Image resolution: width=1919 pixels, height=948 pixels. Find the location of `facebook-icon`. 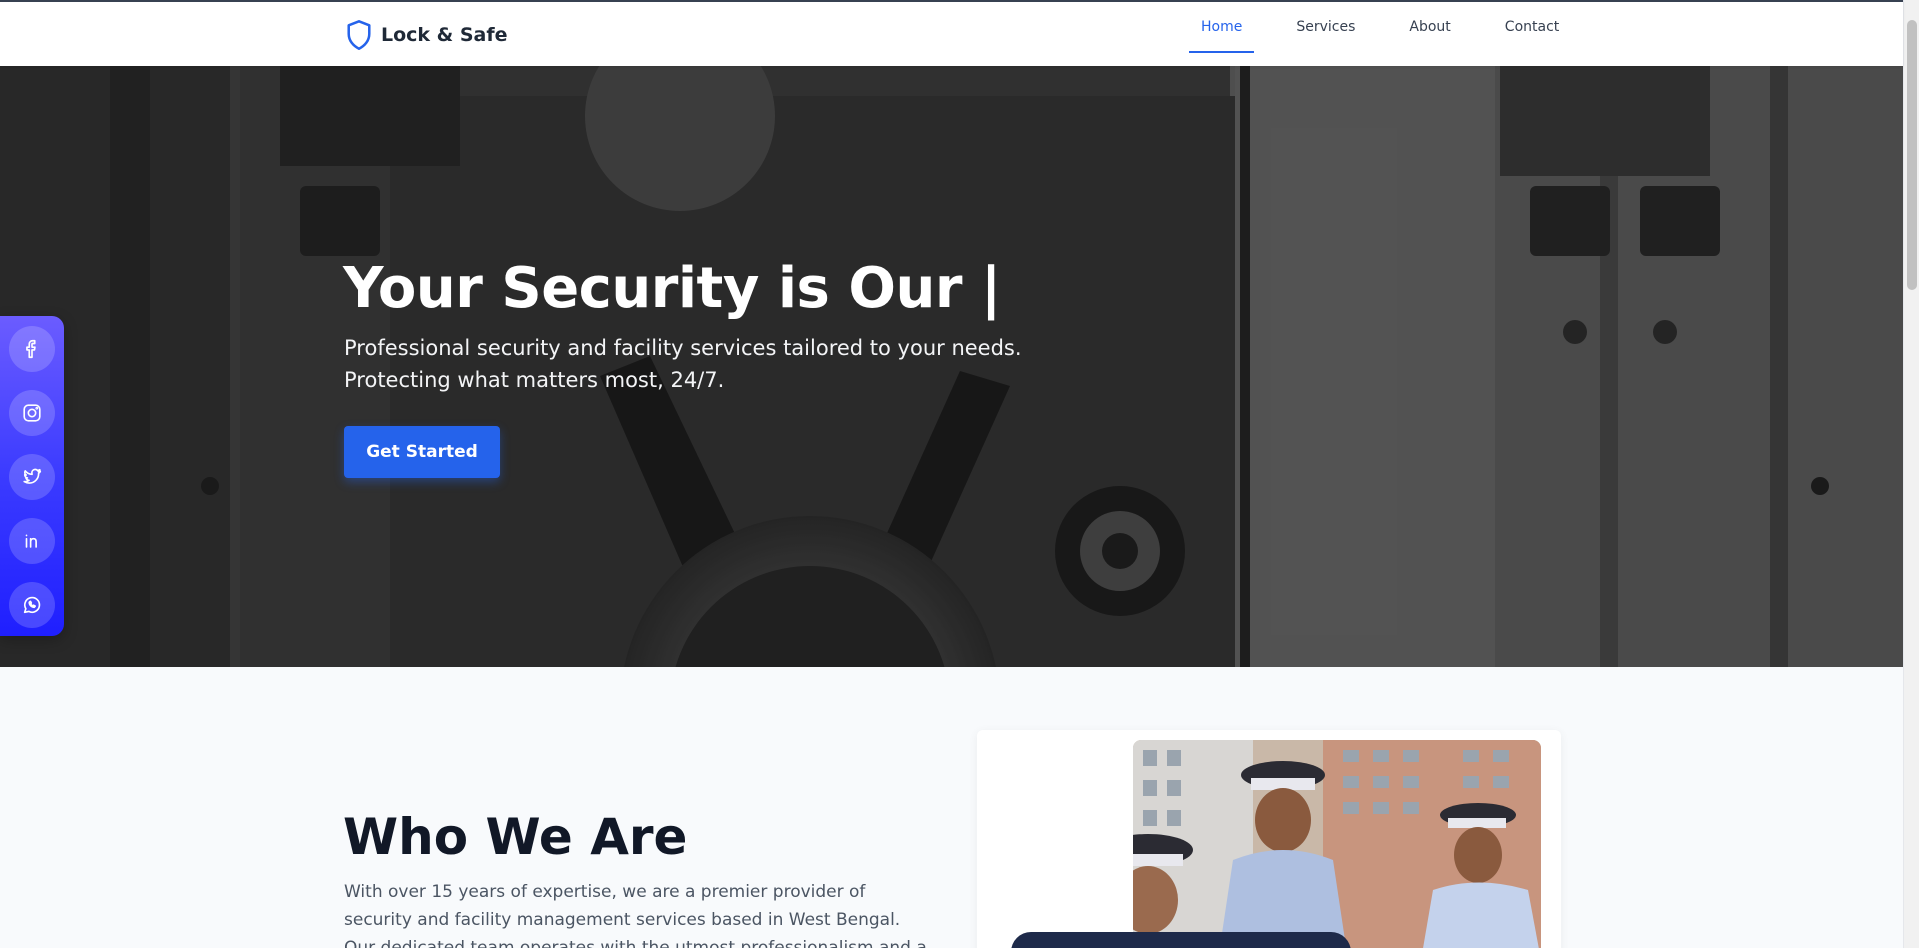

facebook-icon is located at coordinates (31, 349).